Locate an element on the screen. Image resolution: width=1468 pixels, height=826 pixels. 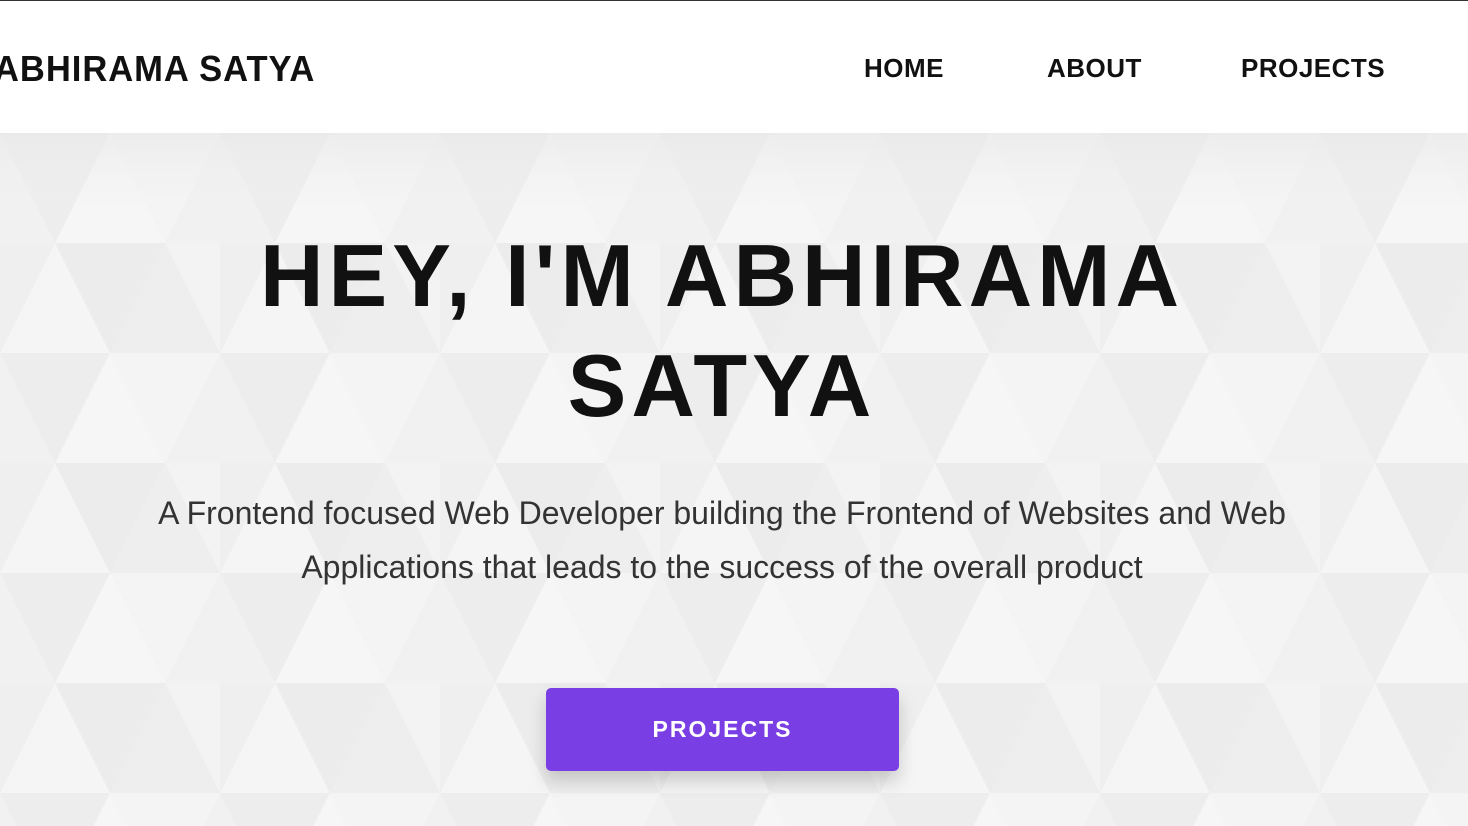
nav-projects-link: PROJECTS is located at coordinates (1313, 68).